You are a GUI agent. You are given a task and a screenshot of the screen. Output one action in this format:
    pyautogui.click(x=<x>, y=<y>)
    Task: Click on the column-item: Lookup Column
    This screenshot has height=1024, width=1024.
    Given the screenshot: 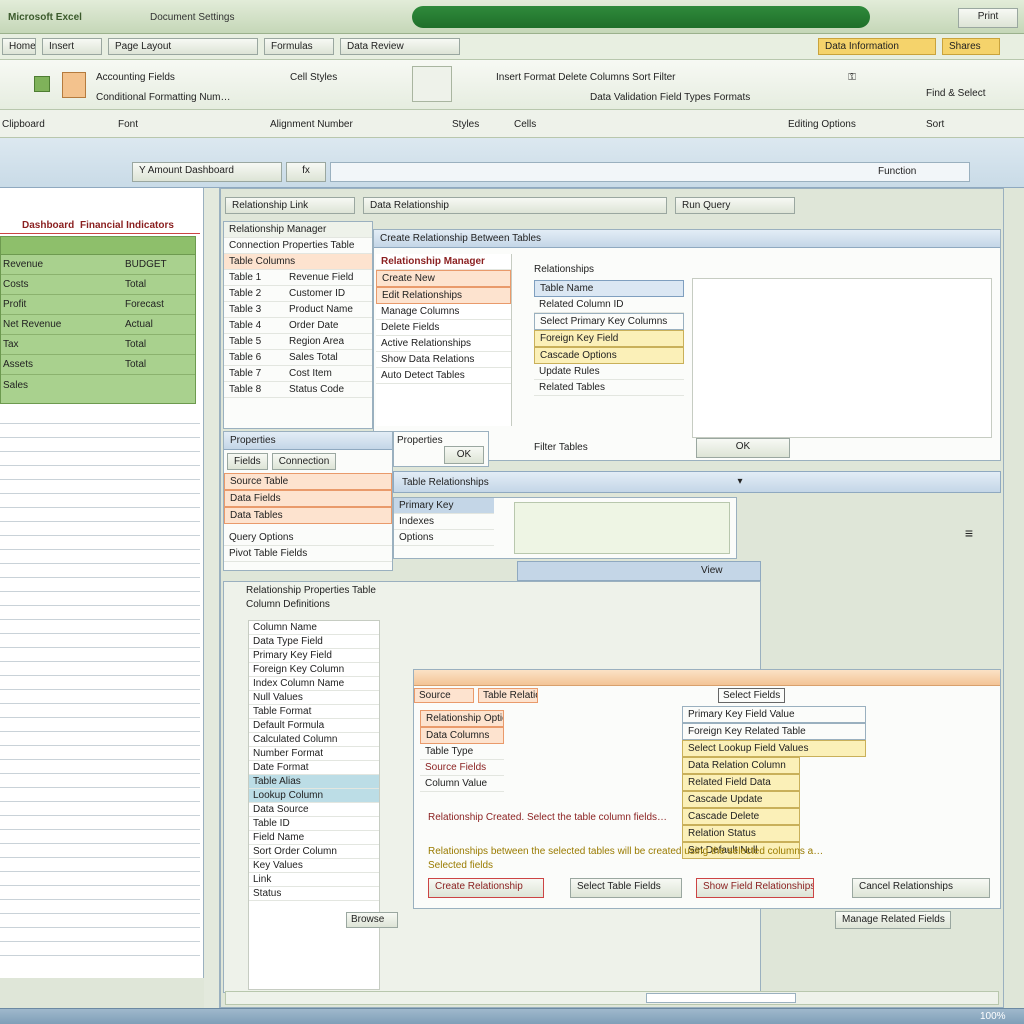 What is the action you would take?
    pyautogui.click(x=314, y=796)
    